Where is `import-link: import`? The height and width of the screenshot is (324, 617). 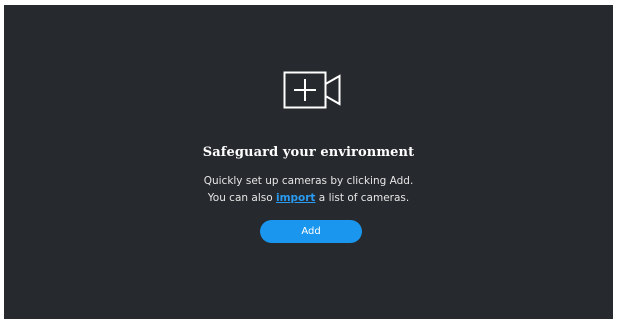 import-link: import is located at coordinates (295, 198).